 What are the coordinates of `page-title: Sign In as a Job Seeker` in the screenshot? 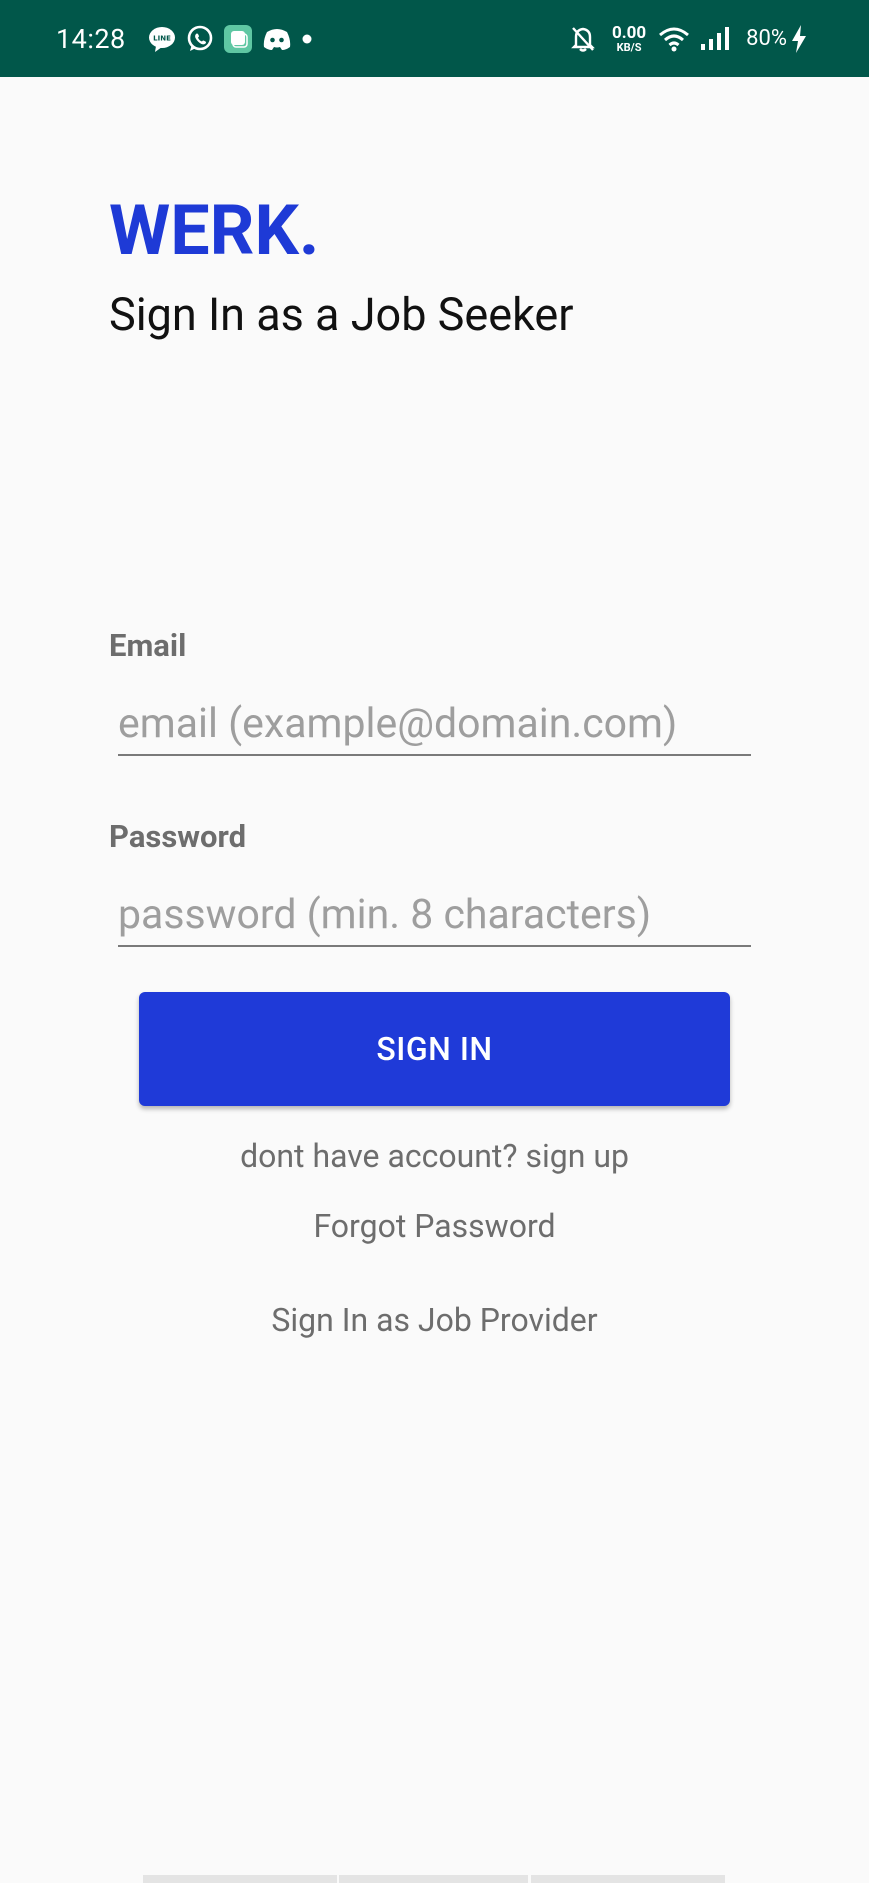 It's located at (341, 314).